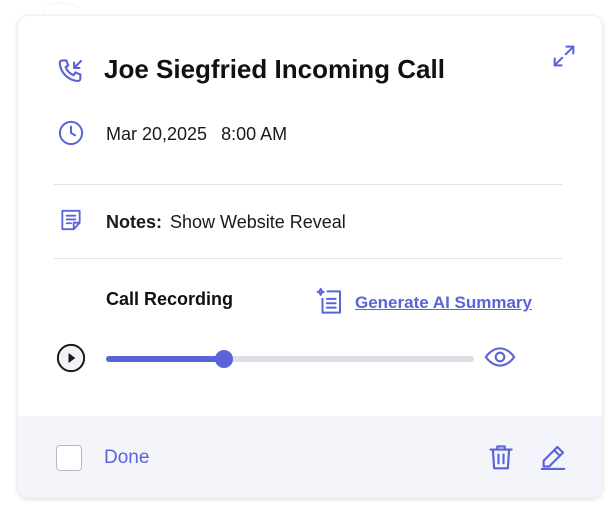  What do you see at coordinates (443, 303) in the screenshot?
I see `generate-ai-summary-link: Generate AI Summary` at bounding box center [443, 303].